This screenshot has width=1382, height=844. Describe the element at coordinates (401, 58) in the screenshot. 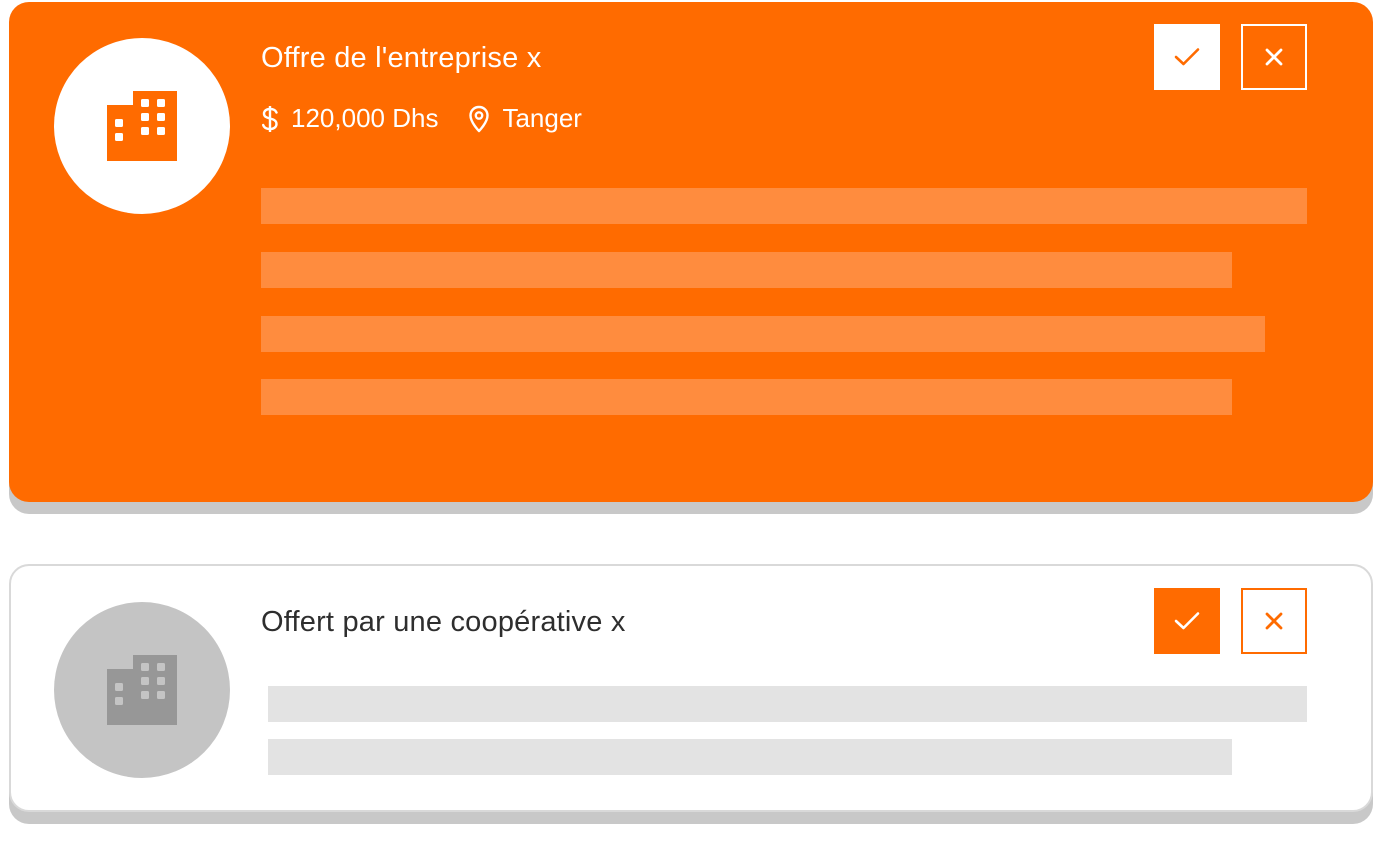

I see `offer-title: Offre de l'entreprise x` at that location.